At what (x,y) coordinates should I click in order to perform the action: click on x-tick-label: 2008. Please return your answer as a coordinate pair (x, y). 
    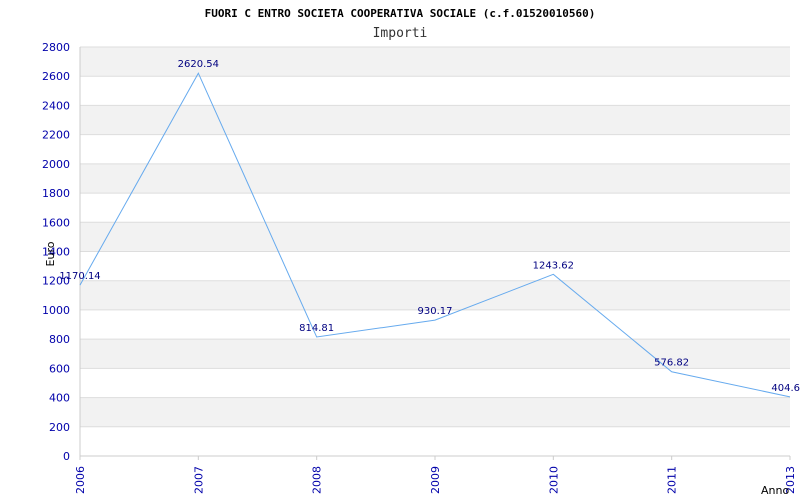
    Looking at the image, I should click on (317, 480).